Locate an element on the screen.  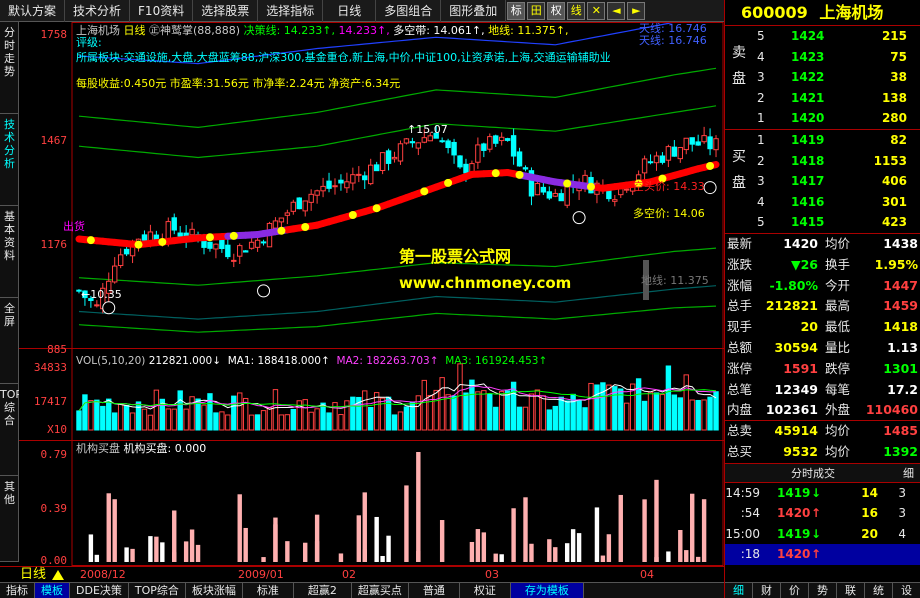
sell-row: 4 1423 75 is located at coordinates (822, 57).